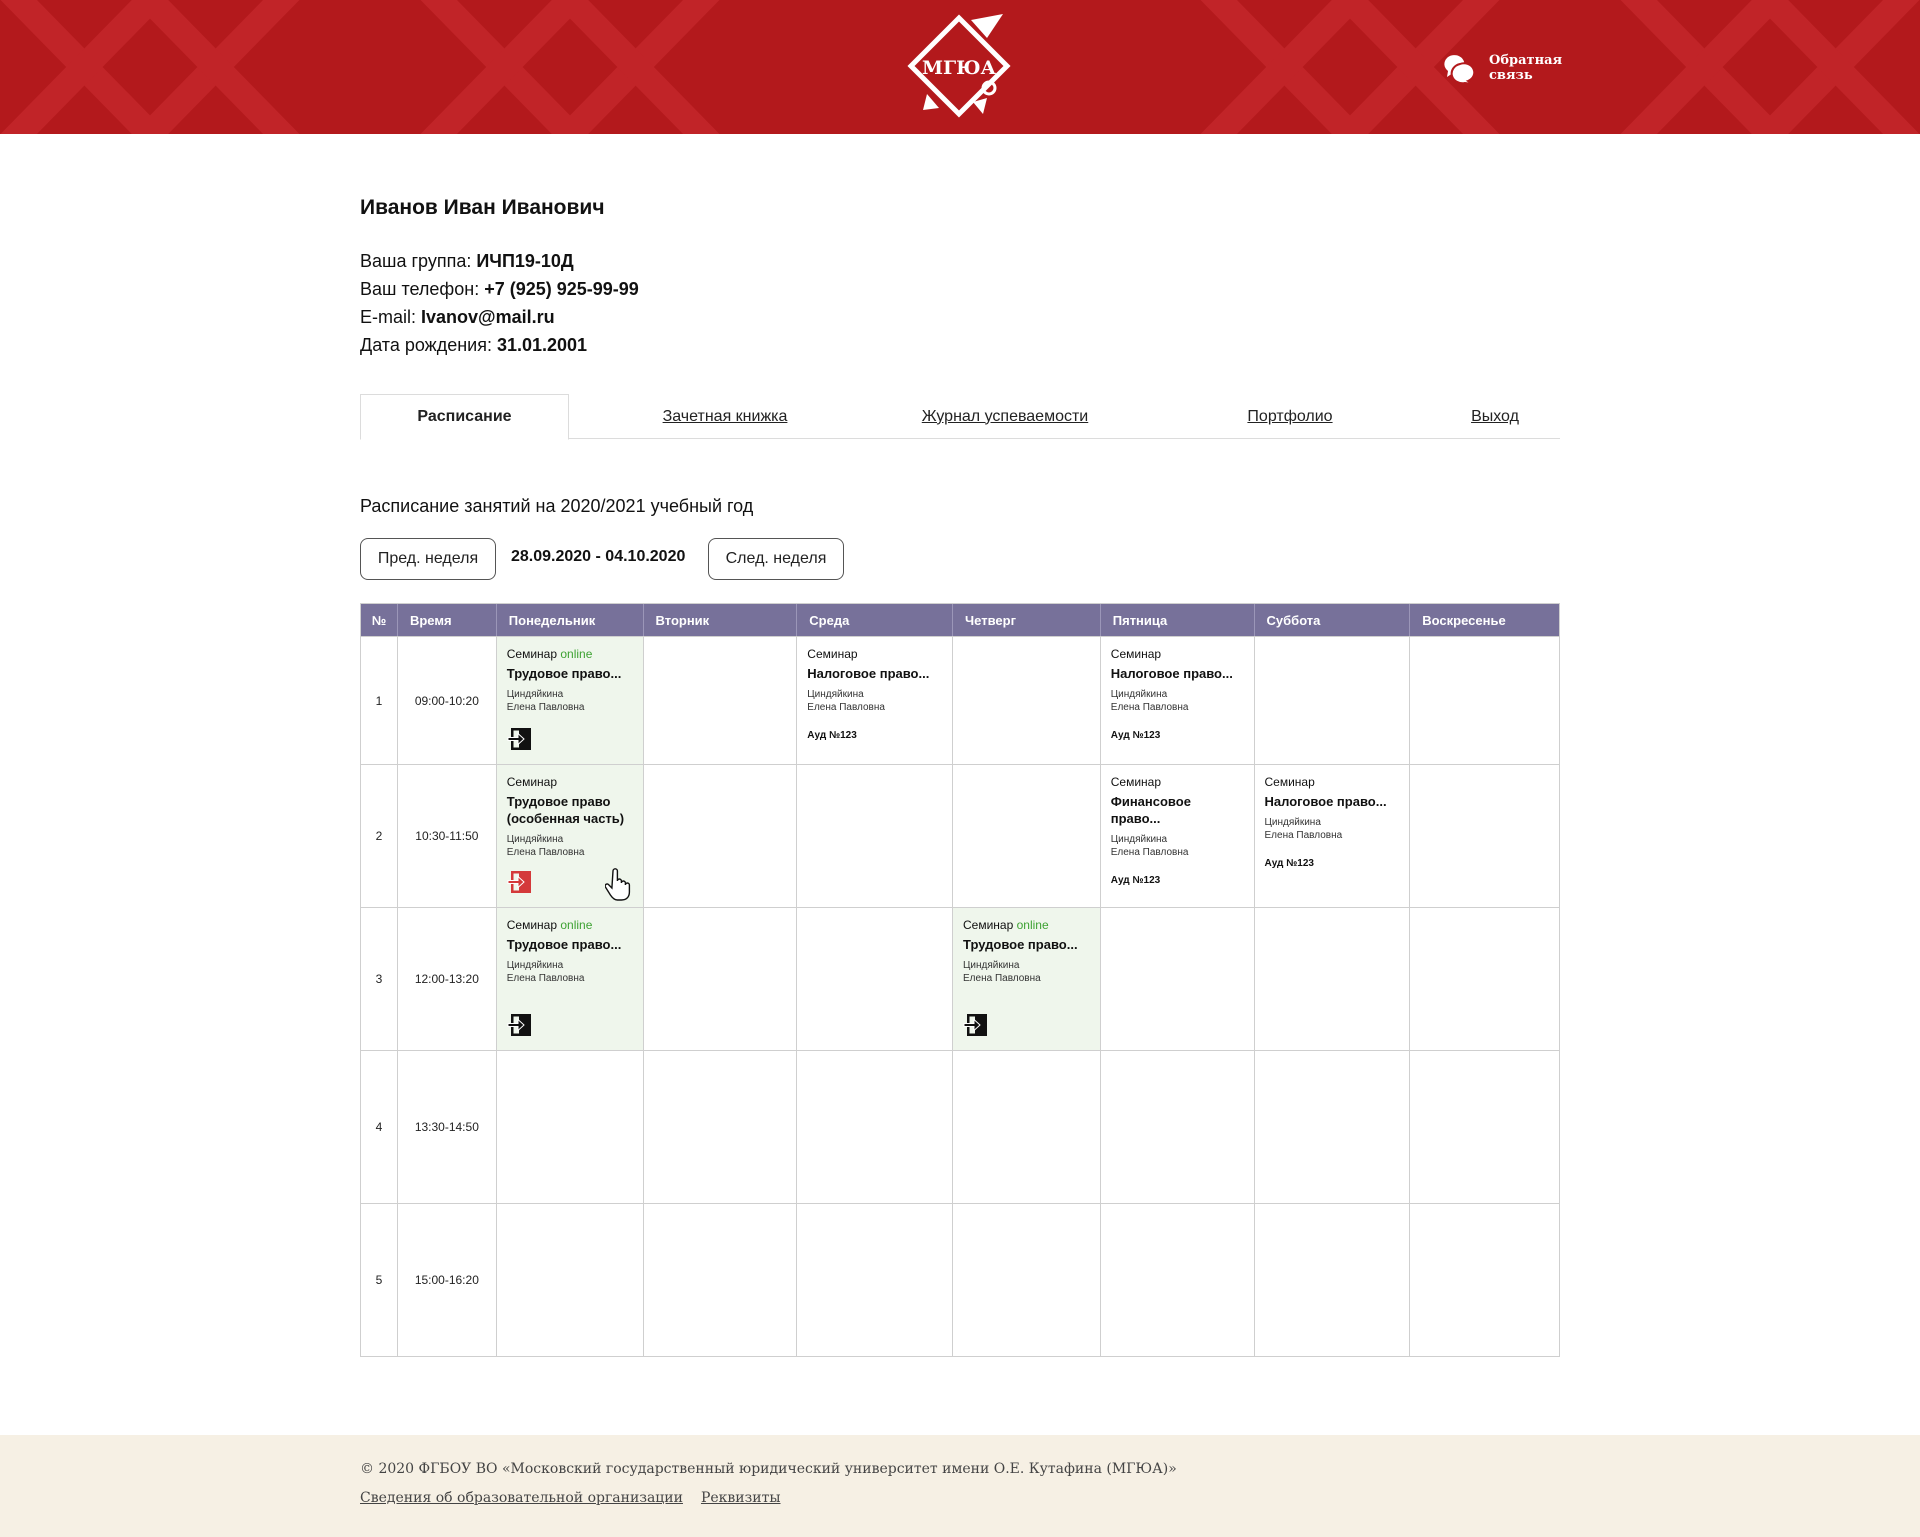 This screenshot has width=1920, height=1537. What do you see at coordinates (565, 810) in the screenshot?
I see `lesson-title: Трудовое право (особенная часть)` at bounding box center [565, 810].